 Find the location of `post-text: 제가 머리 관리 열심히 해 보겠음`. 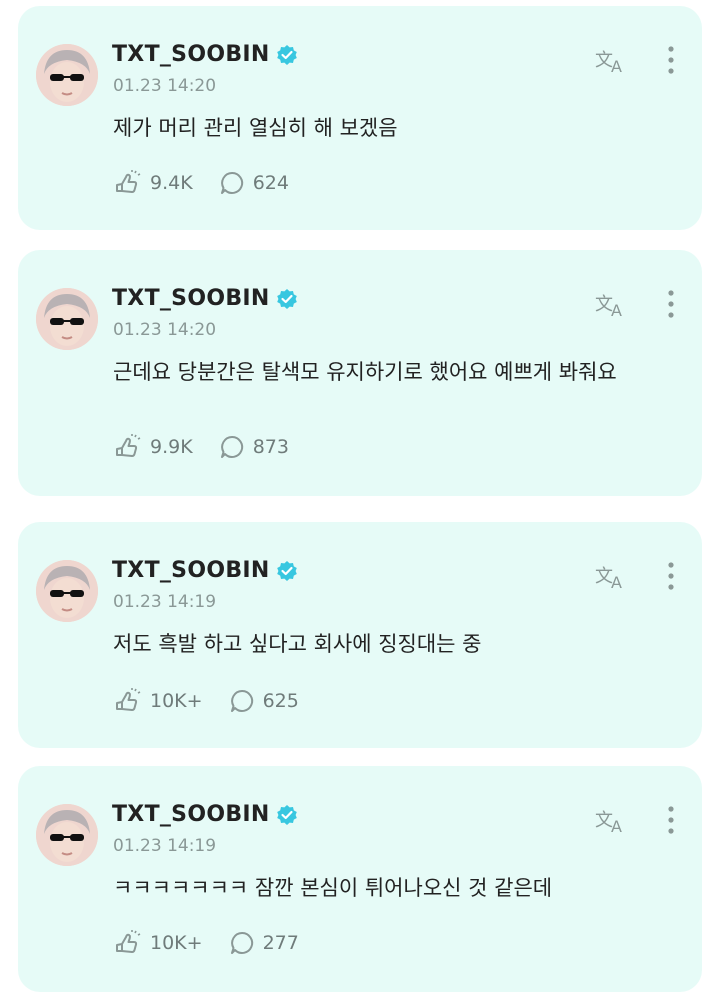

post-text: 제가 머리 관리 열심히 해 보겠음 is located at coordinates (255, 128).